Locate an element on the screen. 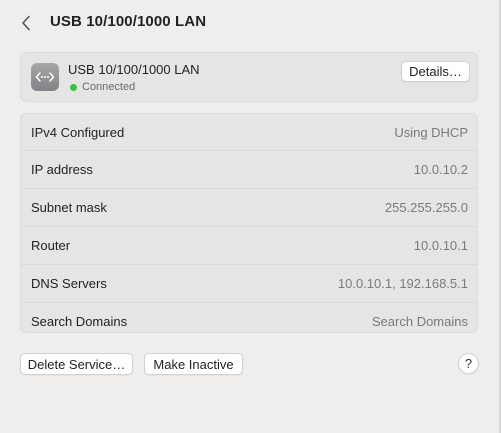 This screenshot has height=433, width=501. search-domains-field: Search Domains is located at coordinates (420, 321).